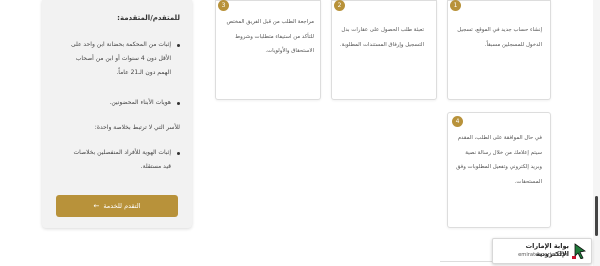 The width and height of the screenshot is (600, 266). What do you see at coordinates (339, 5) in the screenshot?
I see `step-number-badge: 2` at bounding box center [339, 5].